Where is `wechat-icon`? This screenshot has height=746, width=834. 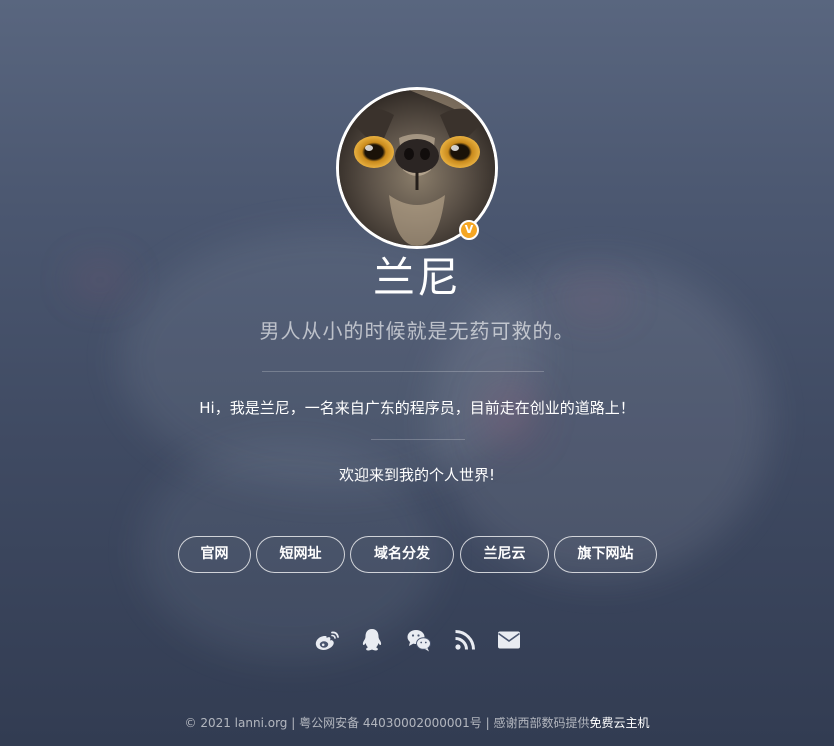
wechat-icon is located at coordinates (419, 640).